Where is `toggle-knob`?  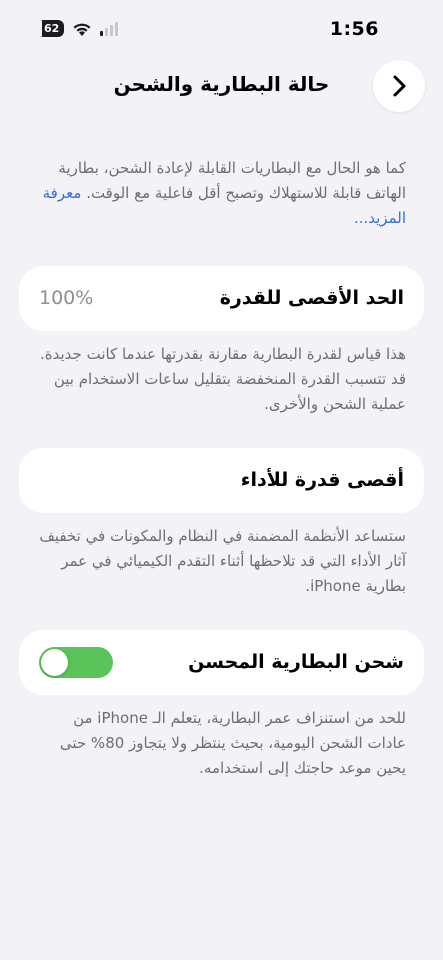
toggle-knob is located at coordinates (54, 662).